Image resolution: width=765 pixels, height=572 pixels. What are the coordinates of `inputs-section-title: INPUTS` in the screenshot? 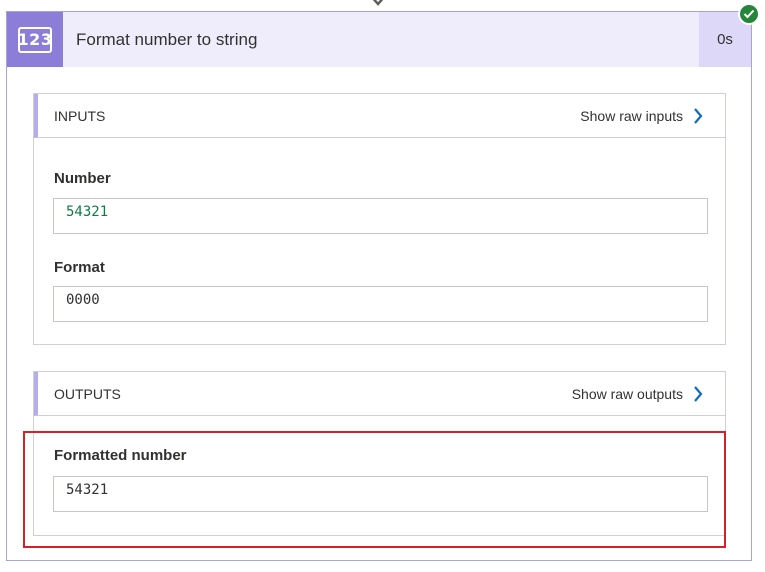 It's located at (80, 115).